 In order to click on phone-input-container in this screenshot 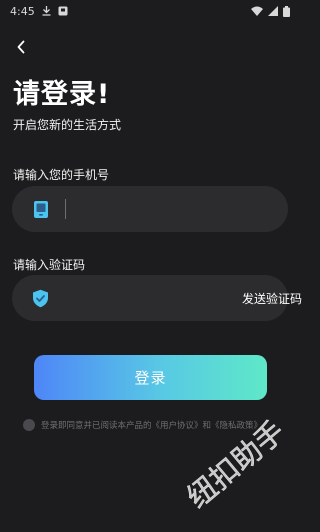, I will do `click(150, 209)`.